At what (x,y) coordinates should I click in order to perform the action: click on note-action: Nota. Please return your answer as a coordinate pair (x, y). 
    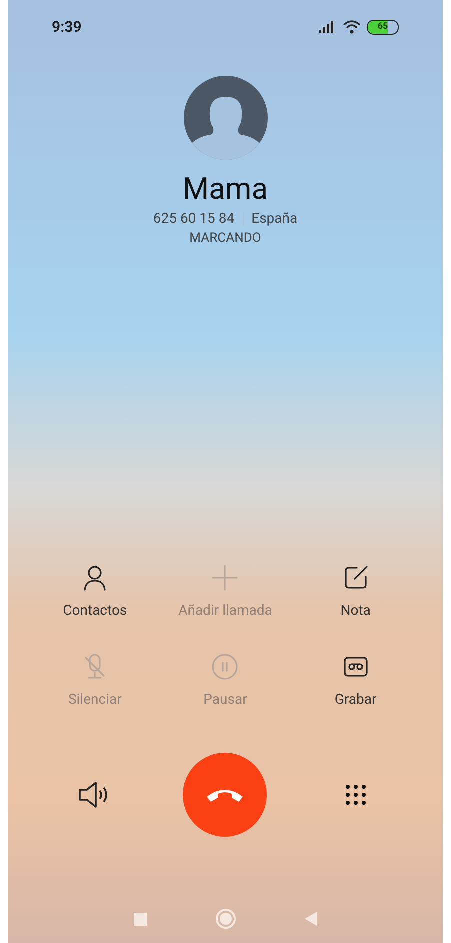
    Looking at the image, I should click on (355, 592).